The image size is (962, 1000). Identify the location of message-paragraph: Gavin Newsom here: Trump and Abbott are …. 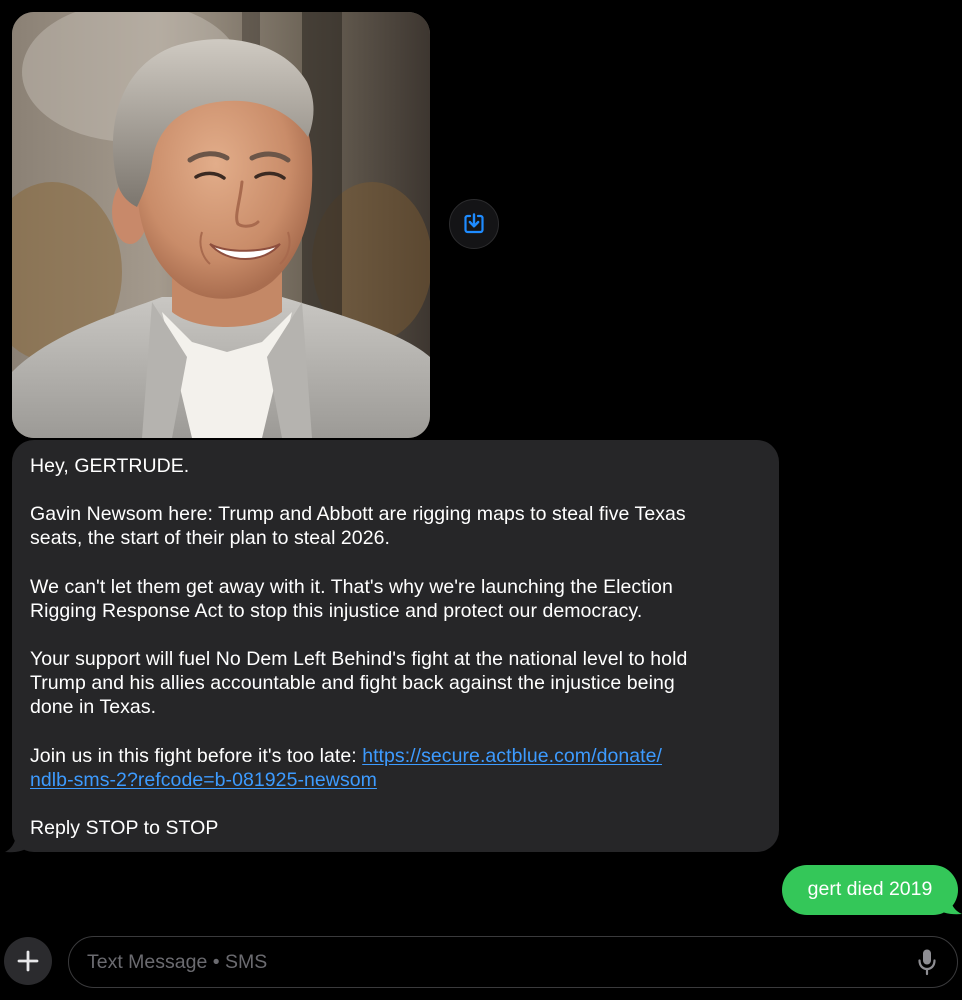
(358, 526).